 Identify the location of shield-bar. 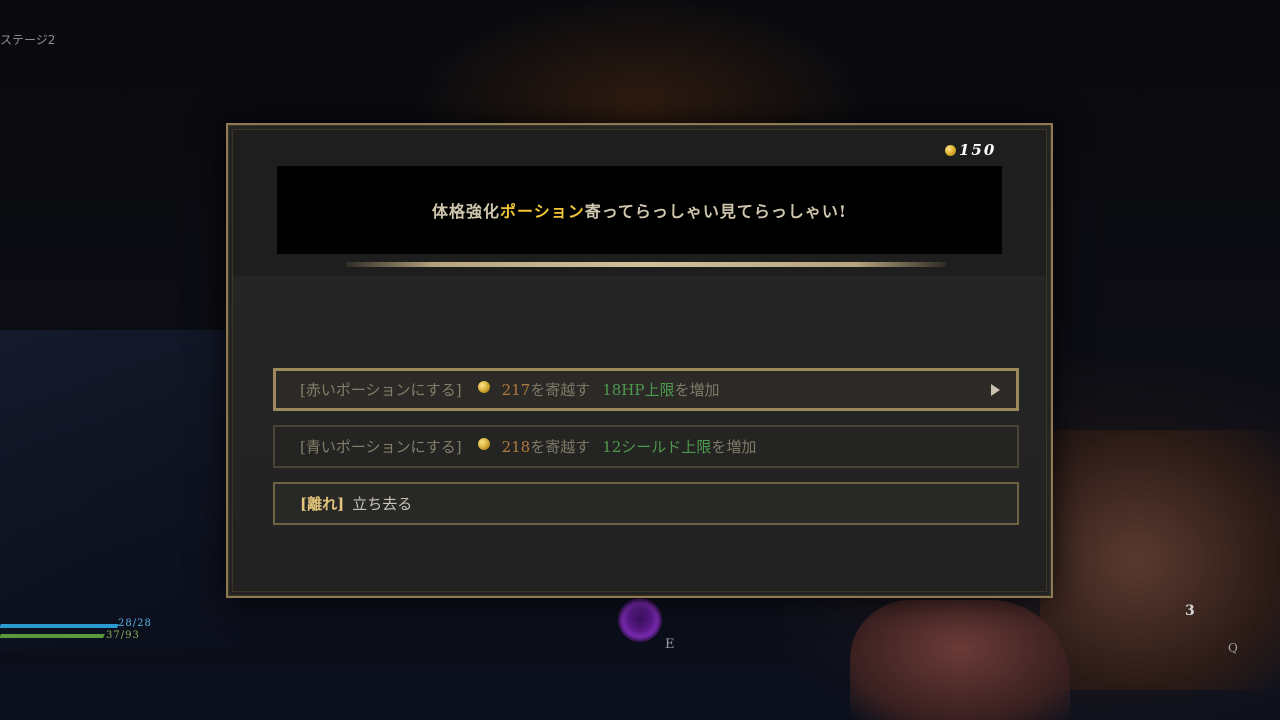
(52, 636).